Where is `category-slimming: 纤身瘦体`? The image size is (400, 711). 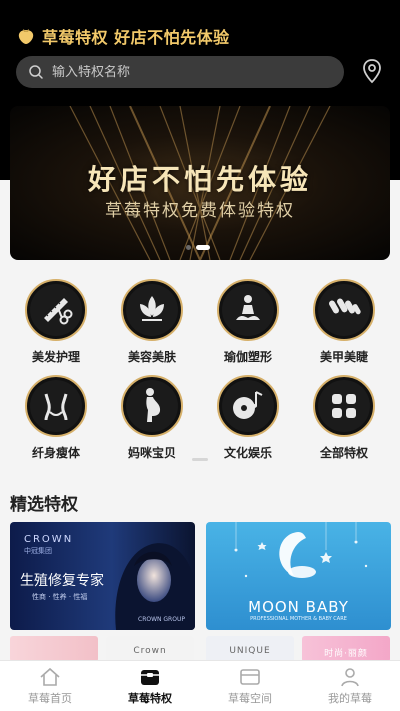 category-slimming: 纤身瘦体 is located at coordinates (56, 419).